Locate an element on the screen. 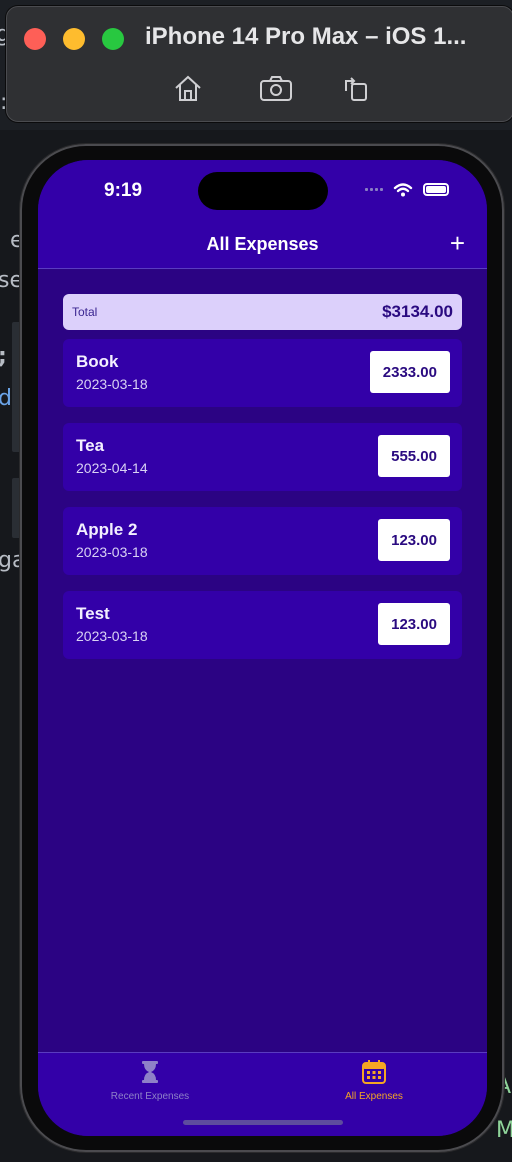  add-expense-button: + is located at coordinates (457, 243).